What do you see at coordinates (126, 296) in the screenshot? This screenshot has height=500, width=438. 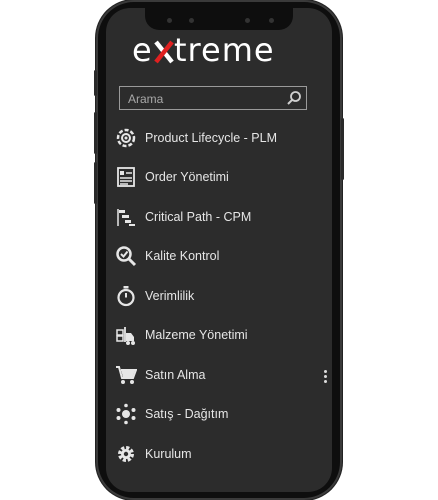 I see `stopwatch-icon` at bounding box center [126, 296].